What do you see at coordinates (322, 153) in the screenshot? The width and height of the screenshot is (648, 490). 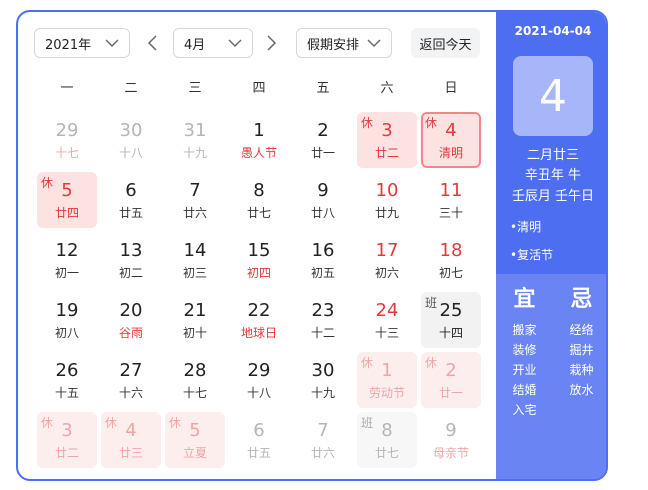 I see `lunar-label: 廿一` at bounding box center [322, 153].